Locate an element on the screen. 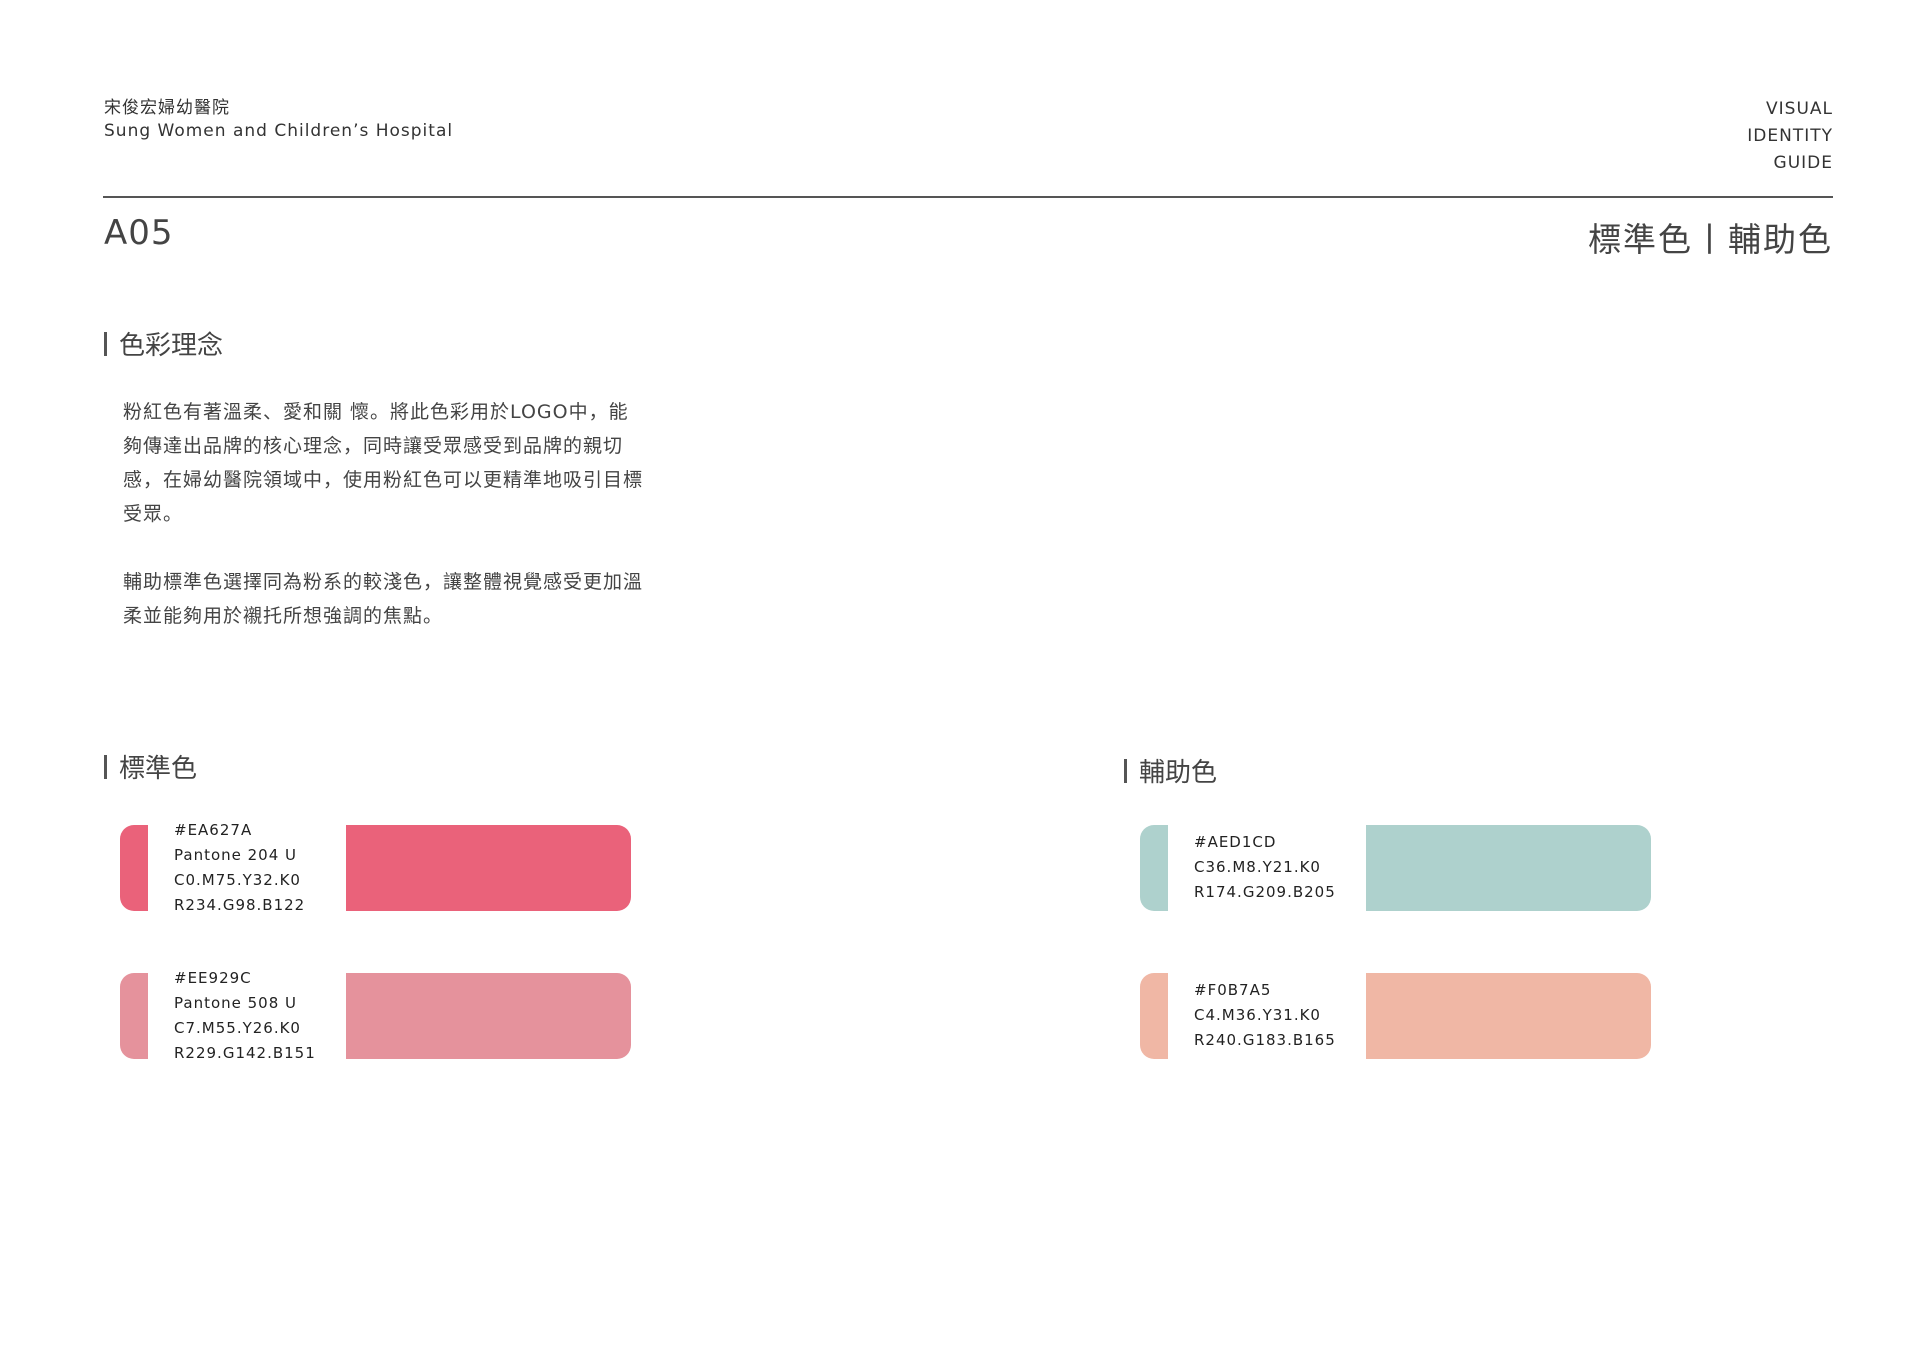 This screenshot has width=1920, height=1365. color-spec-line: C7.M55.Y26.K0 is located at coordinates (237, 1028).